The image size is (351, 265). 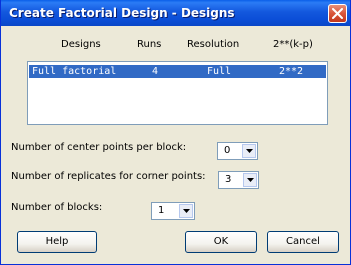 I want to click on blocks-label: Number of blocks:, so click(x=57, y=207).